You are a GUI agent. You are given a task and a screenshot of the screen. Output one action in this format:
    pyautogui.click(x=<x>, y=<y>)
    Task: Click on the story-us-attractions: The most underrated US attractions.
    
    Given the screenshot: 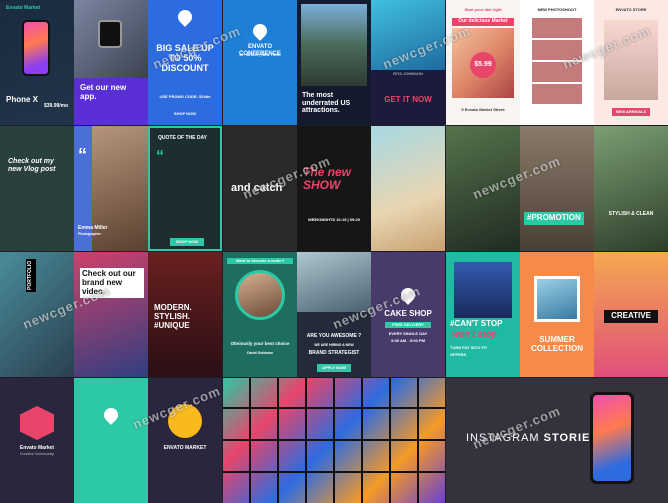 What is the action you would take?
    pyautogui.click(x=334, y=62)
    